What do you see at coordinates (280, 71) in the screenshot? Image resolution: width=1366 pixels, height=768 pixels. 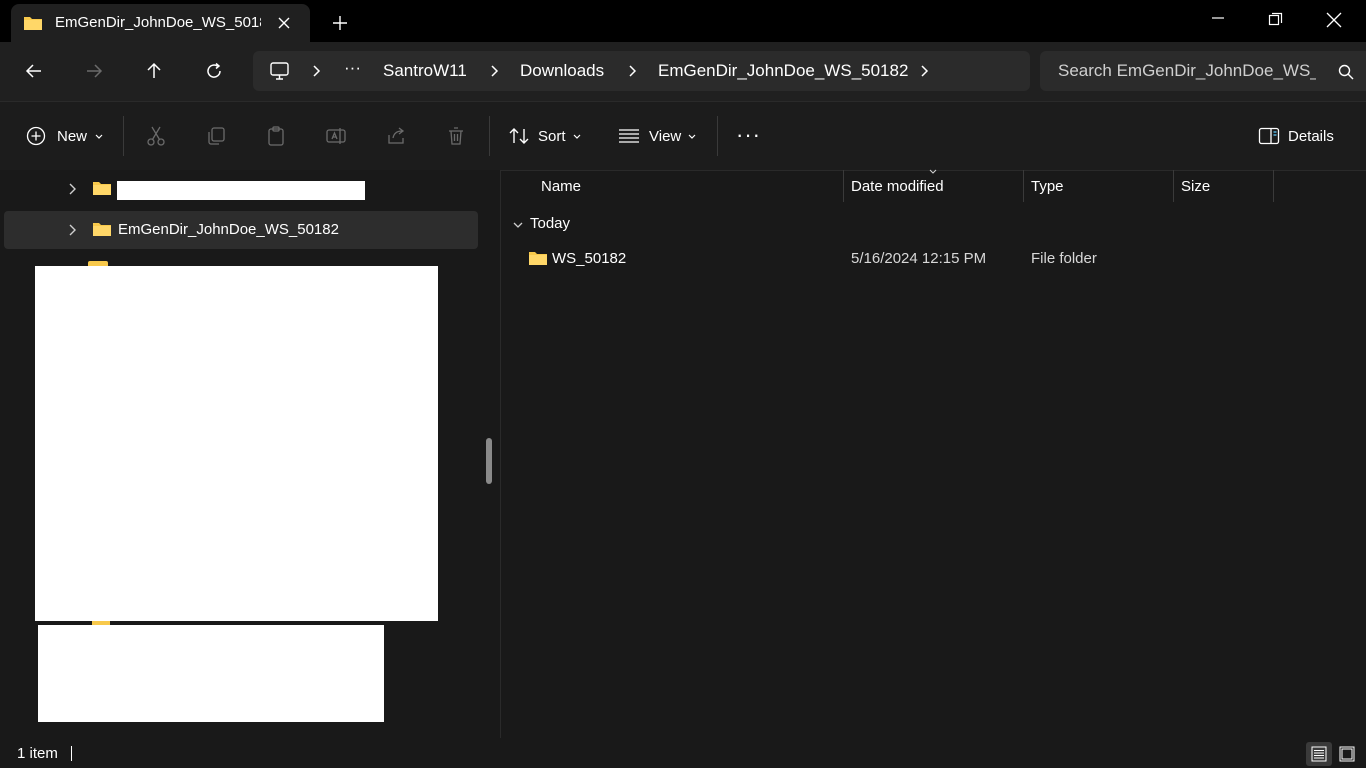 I see `computer-icon` at bounding box center [280, 71].